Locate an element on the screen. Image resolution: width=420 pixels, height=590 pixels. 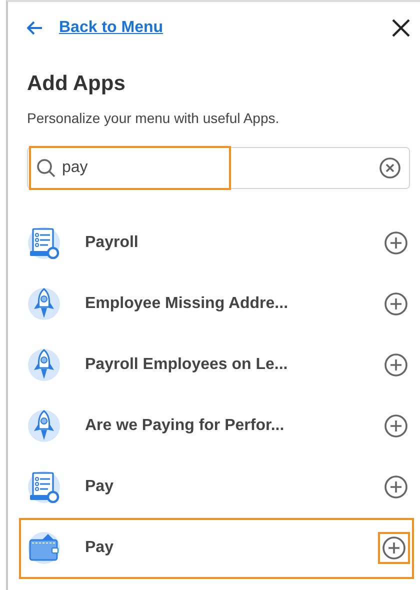
page-subtitle: Personalize your menu with useful Apps. is located at coordinates (153, 118).